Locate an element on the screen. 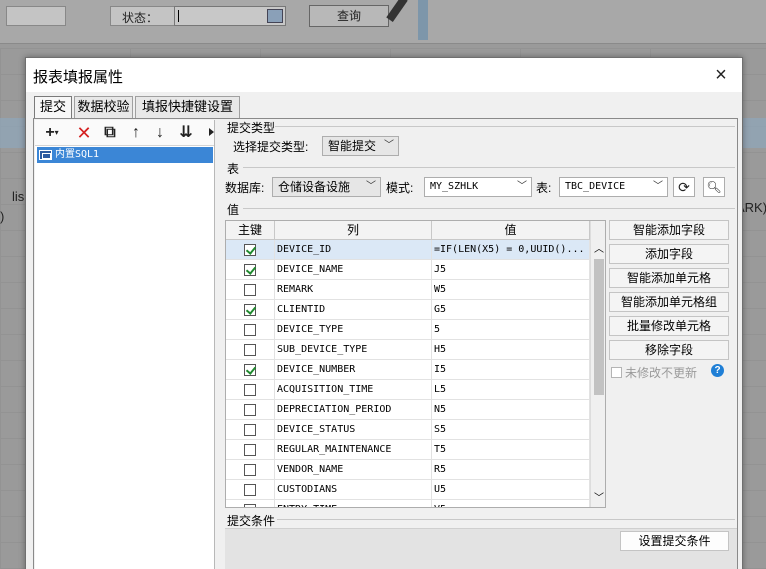  table-row: REGULAR_MAINTENANCE T5 is located at coordinates (408, 450).